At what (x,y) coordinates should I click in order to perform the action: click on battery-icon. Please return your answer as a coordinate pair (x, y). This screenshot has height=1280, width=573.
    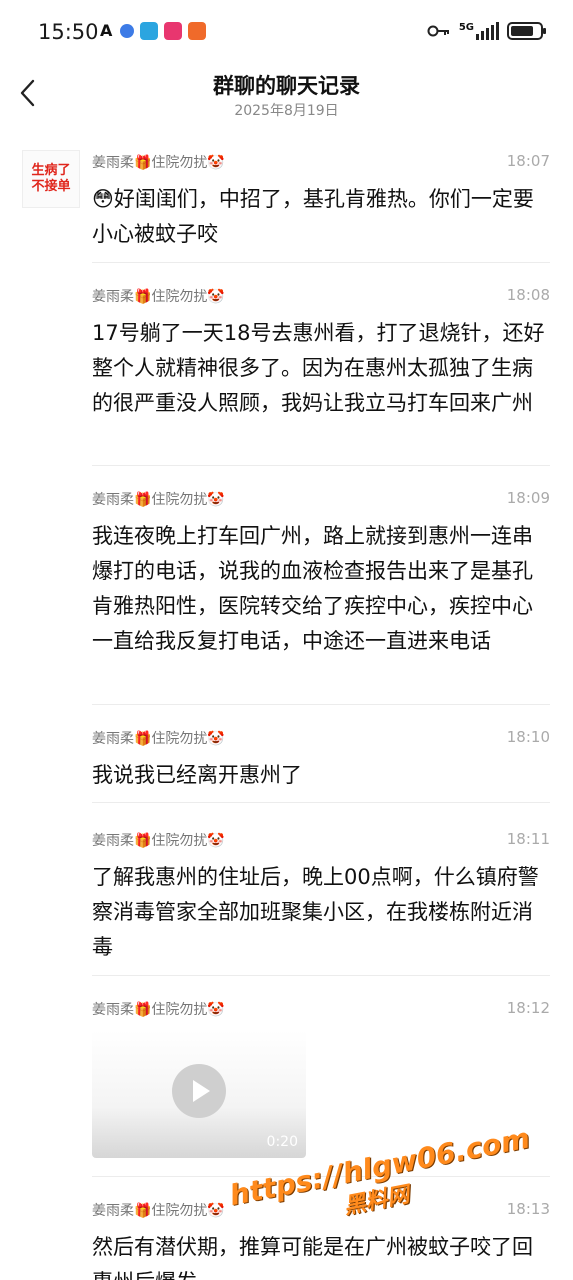
    Looking at the image, I should click on (526, 31).